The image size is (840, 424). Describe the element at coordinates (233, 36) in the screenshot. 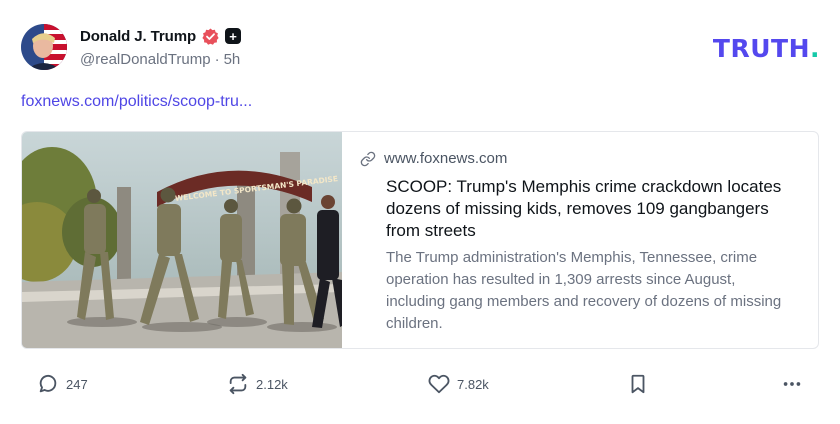

I see `plus-icon: +` at that location.